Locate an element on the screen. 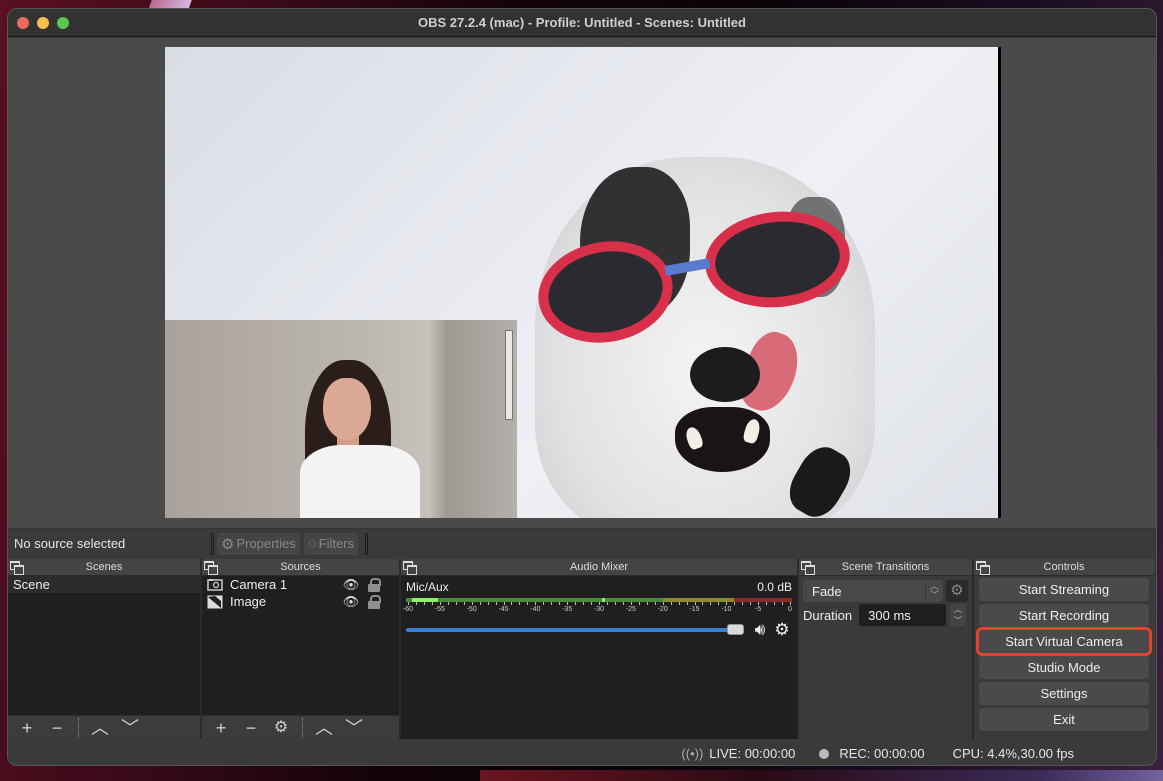 The image size is (1163, 781). studio-mode-button: Studio Mode is located at coordinates (1064, 667).